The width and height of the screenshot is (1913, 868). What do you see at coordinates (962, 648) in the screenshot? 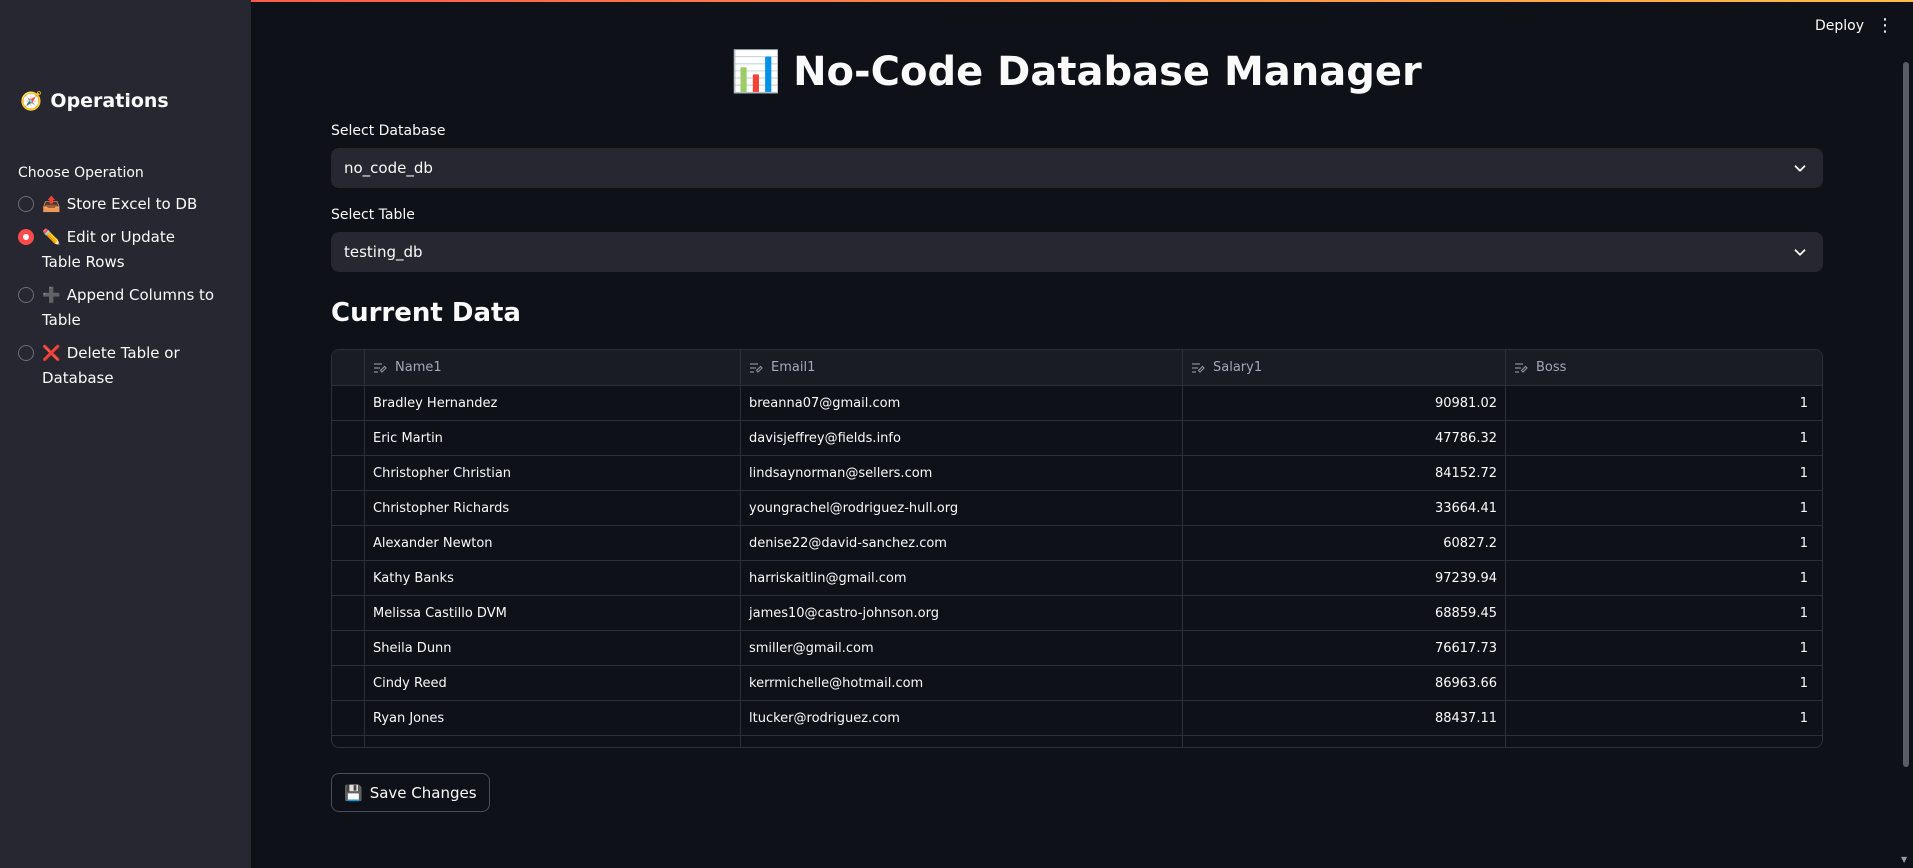
I see `email-cell: smiller@gmail.com` at bounding box center [962, 648].